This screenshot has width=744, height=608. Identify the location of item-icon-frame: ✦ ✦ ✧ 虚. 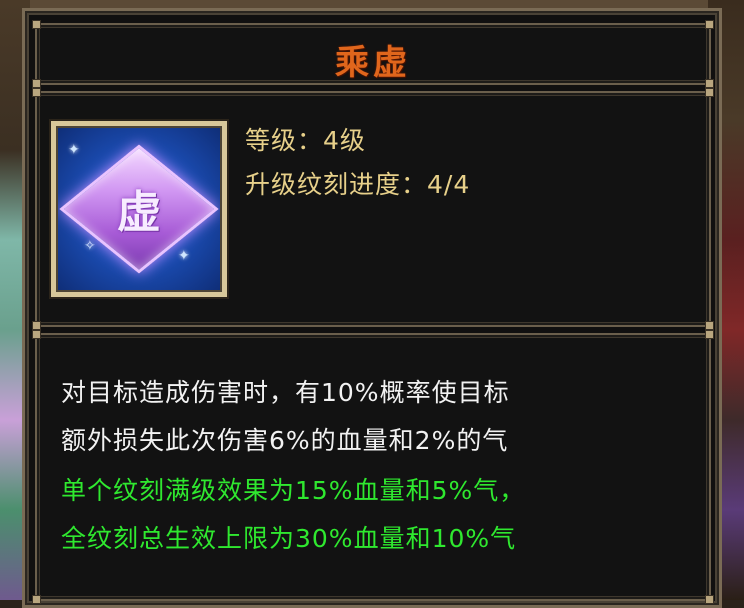
(139, 209).